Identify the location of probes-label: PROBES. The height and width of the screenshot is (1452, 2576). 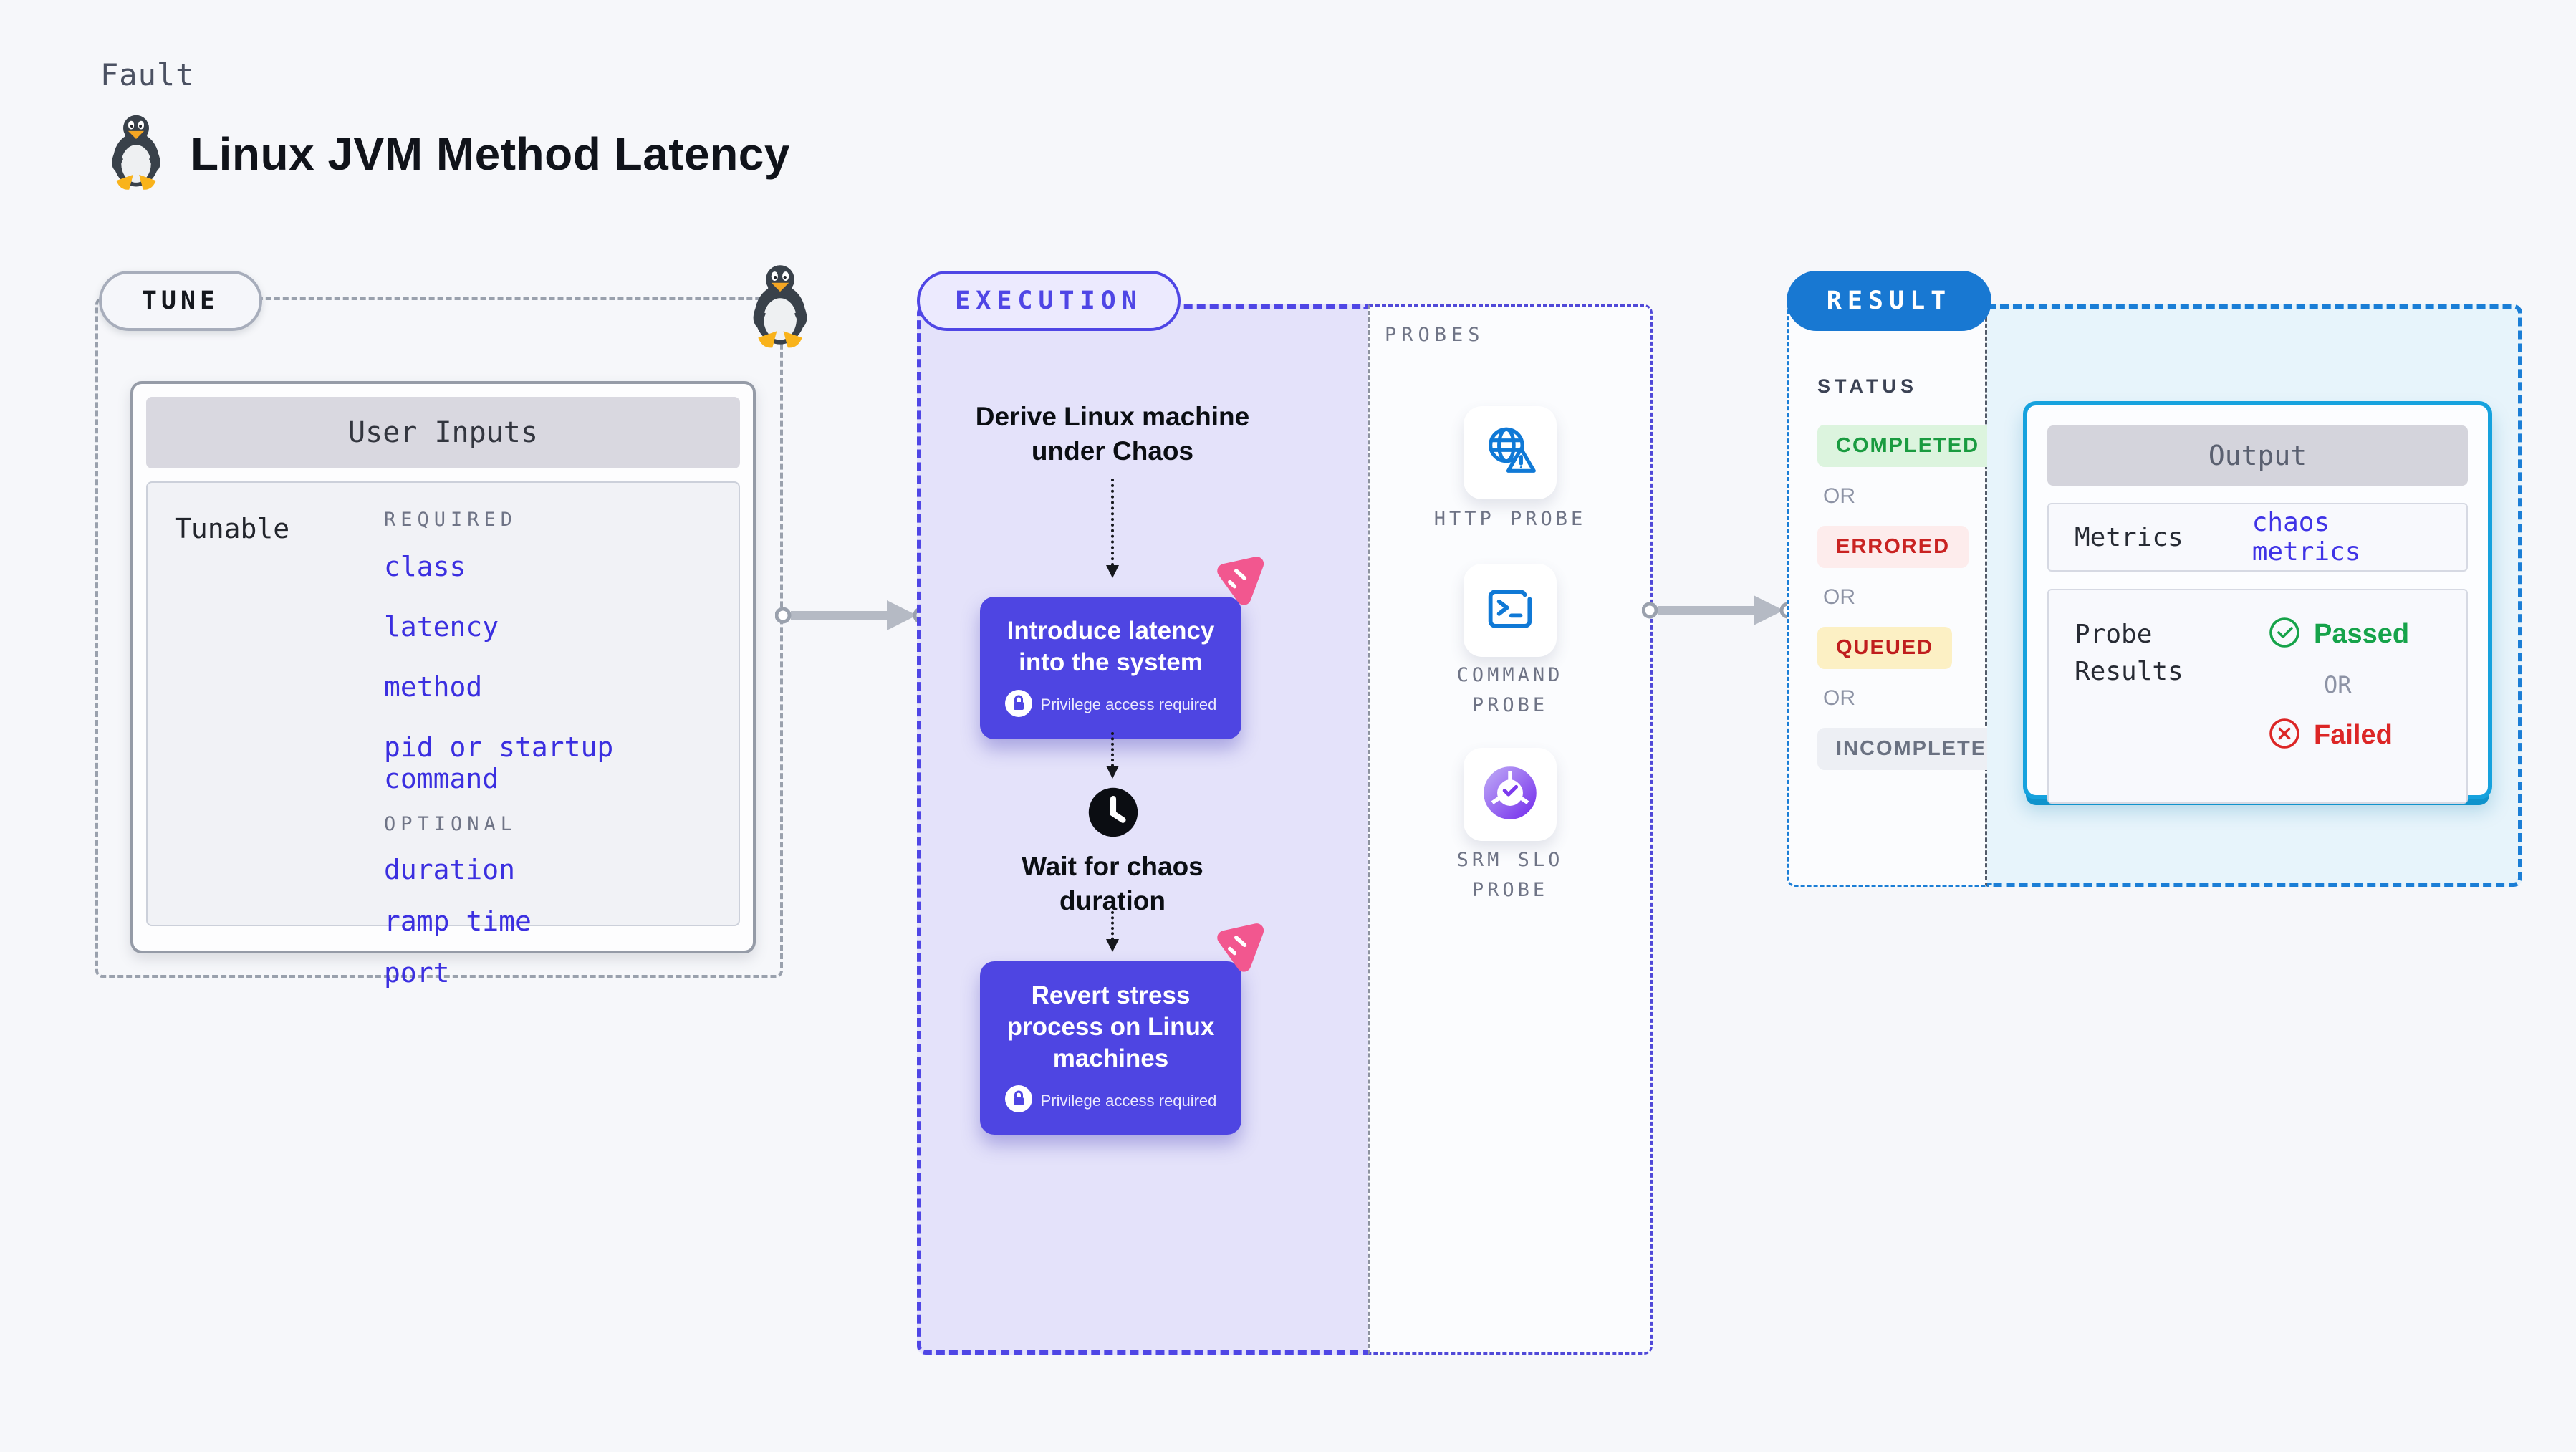
(1435, 335).